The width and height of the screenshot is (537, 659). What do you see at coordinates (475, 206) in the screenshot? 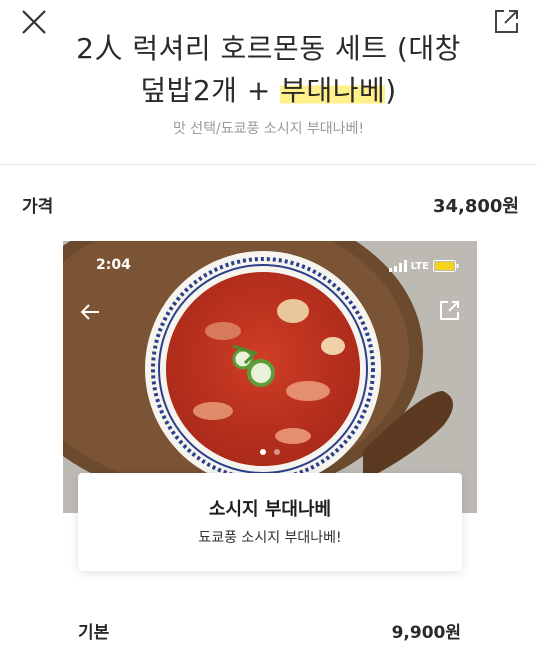
I see `price-value: 34,800원` at bounding box center [475, 206].